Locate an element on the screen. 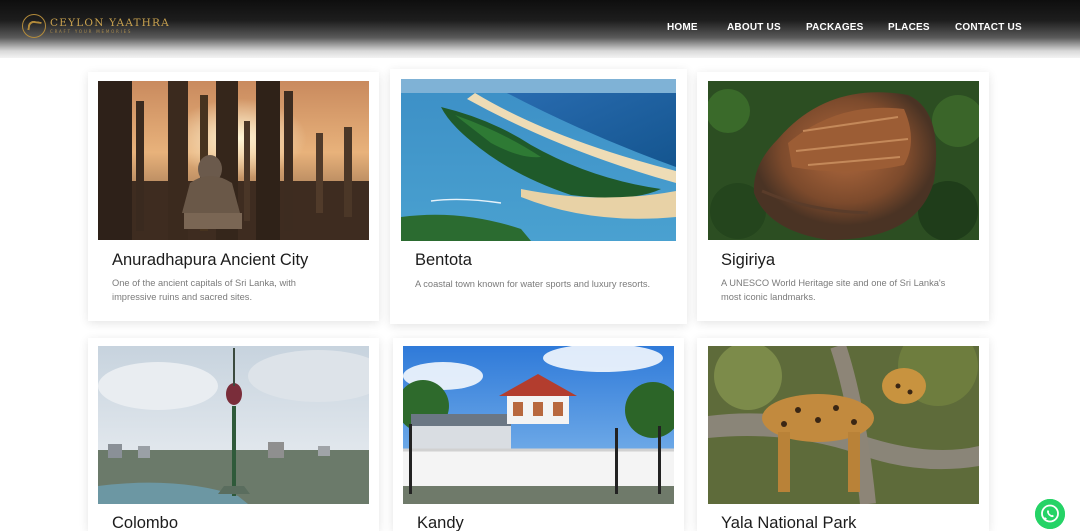 The width and height of the screenshot is (1080, 531). place-title: Bentota is located at coordinates (443, 260).